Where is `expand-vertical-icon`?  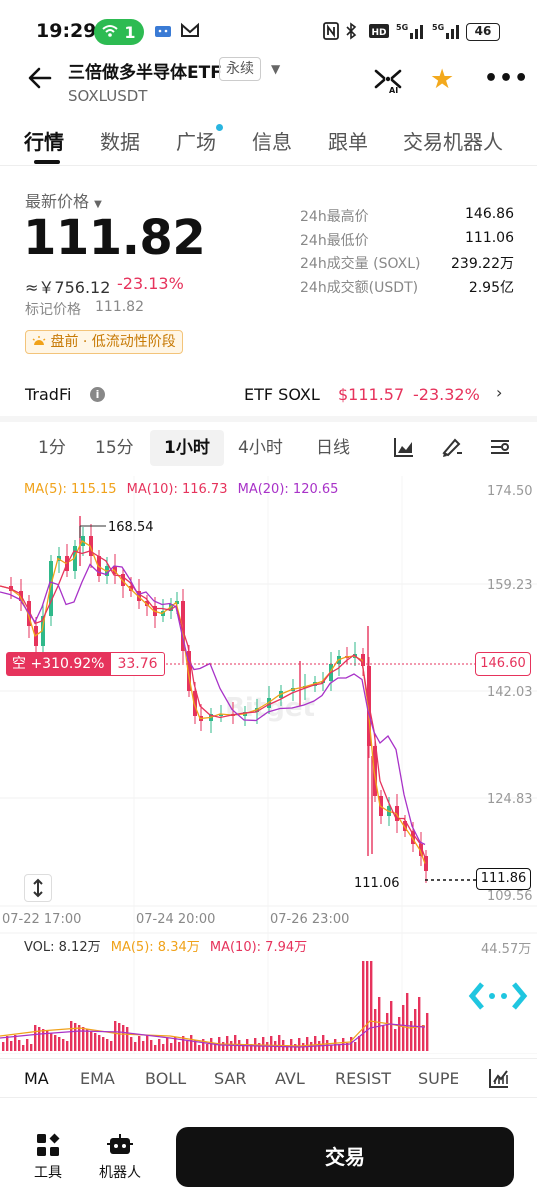 expand-vertical-icon is located at coordinates (38, 888).